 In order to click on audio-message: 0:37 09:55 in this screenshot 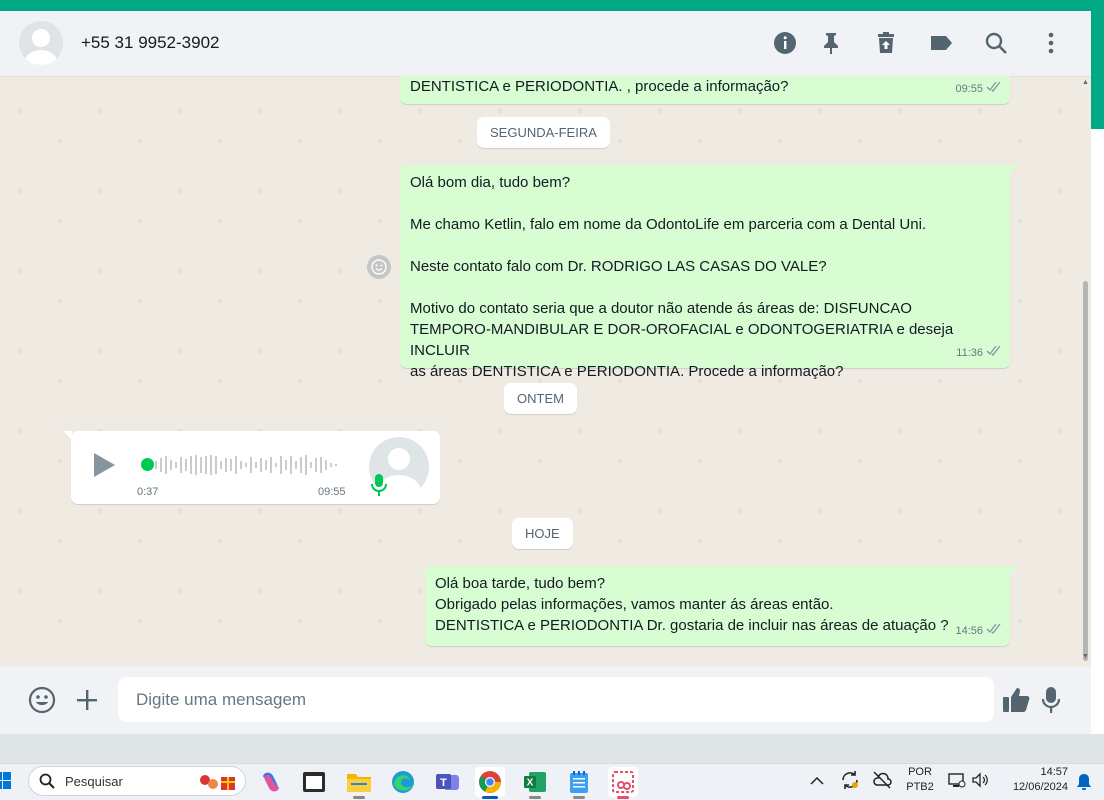, I will do `click(251, 467)`.